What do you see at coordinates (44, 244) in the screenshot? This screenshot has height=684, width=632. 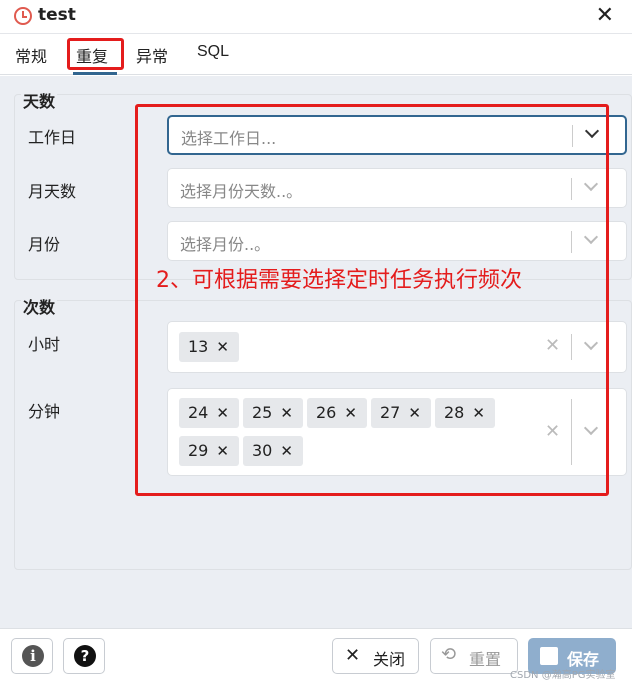 I see `months-label: 月份` at bounding box center [44, 244].